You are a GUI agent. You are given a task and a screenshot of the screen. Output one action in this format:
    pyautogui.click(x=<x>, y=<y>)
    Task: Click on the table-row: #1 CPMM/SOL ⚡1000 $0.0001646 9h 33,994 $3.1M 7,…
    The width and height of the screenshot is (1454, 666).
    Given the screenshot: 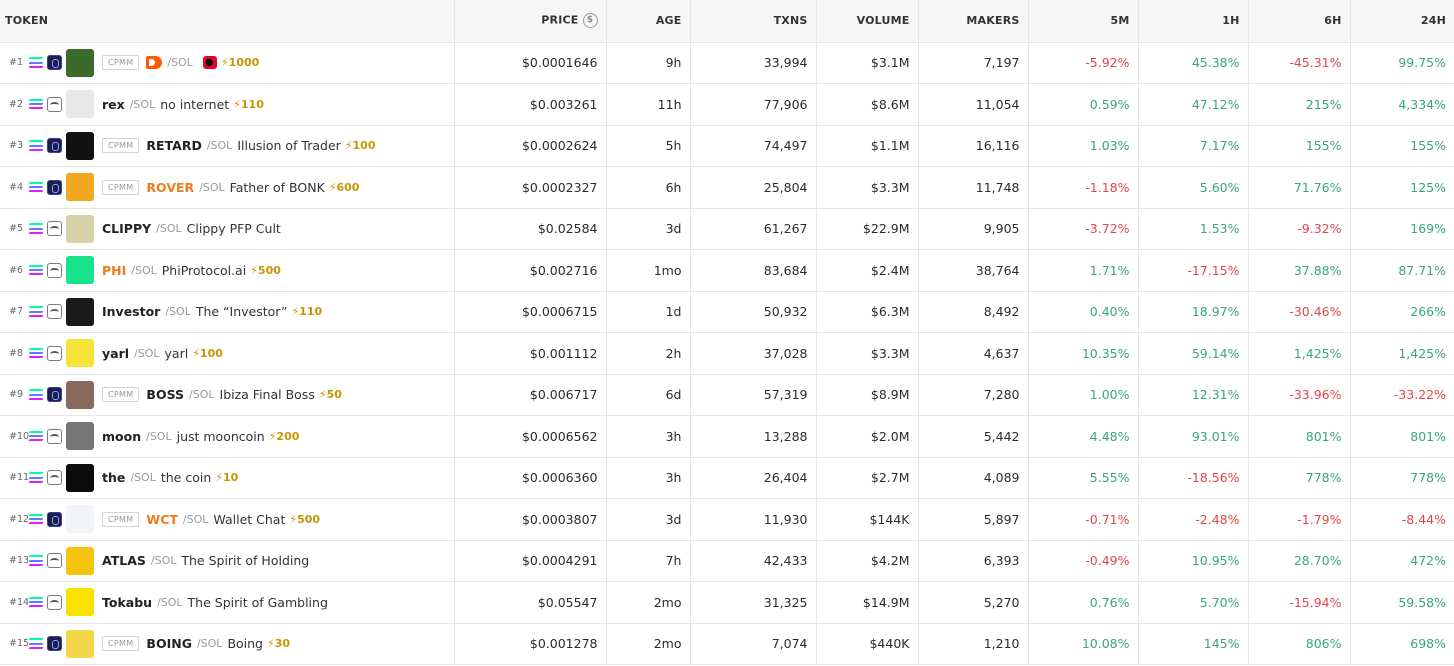 What is the action you would take?
    pyautogui.click(x=727, y=63)
    